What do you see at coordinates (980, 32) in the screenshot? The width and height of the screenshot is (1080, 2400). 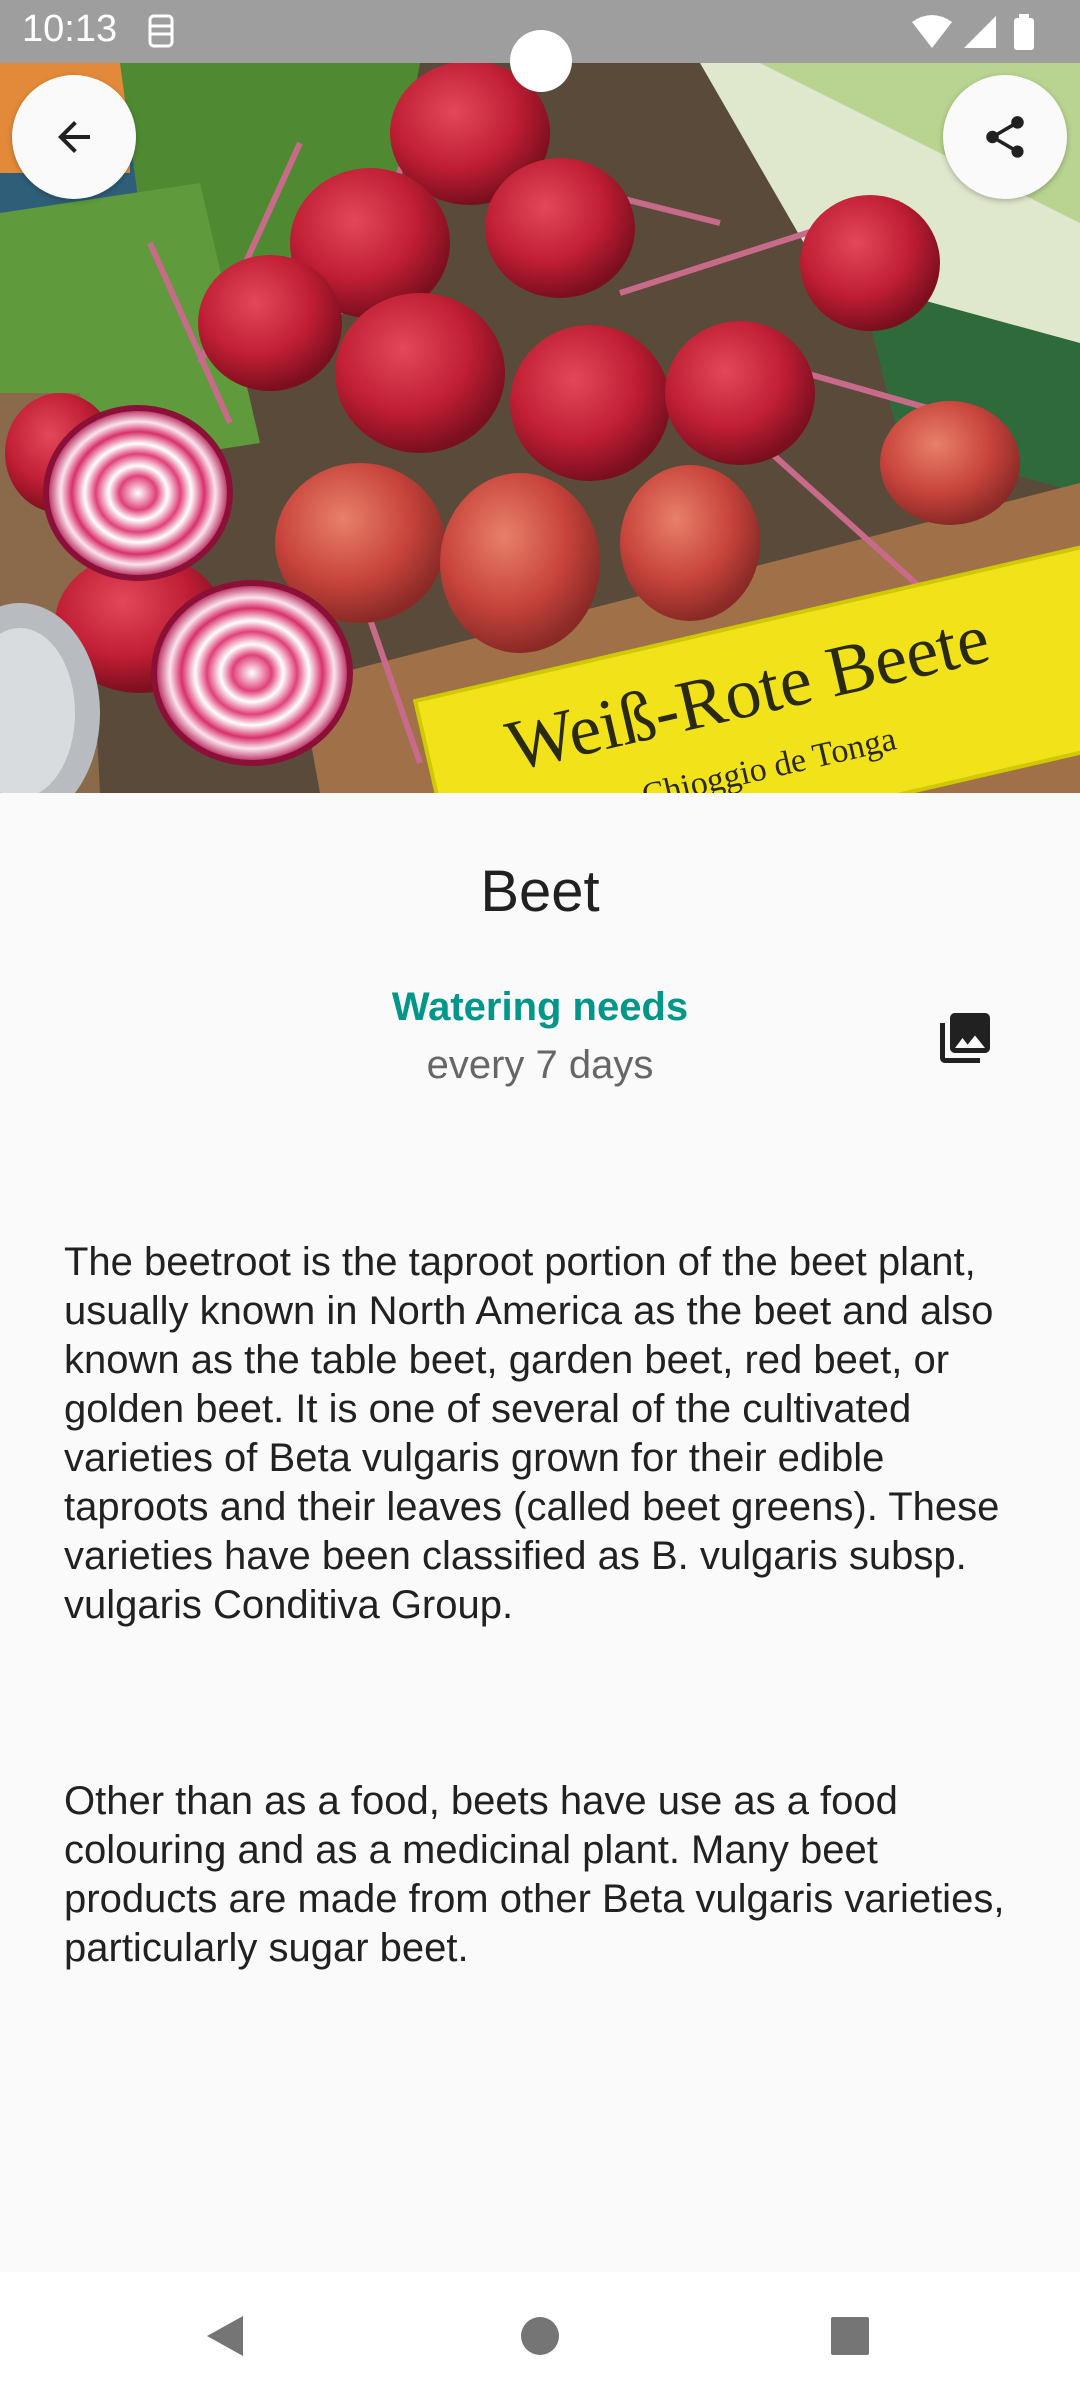 I see `signal-icon` at bounding box center [980, 32].